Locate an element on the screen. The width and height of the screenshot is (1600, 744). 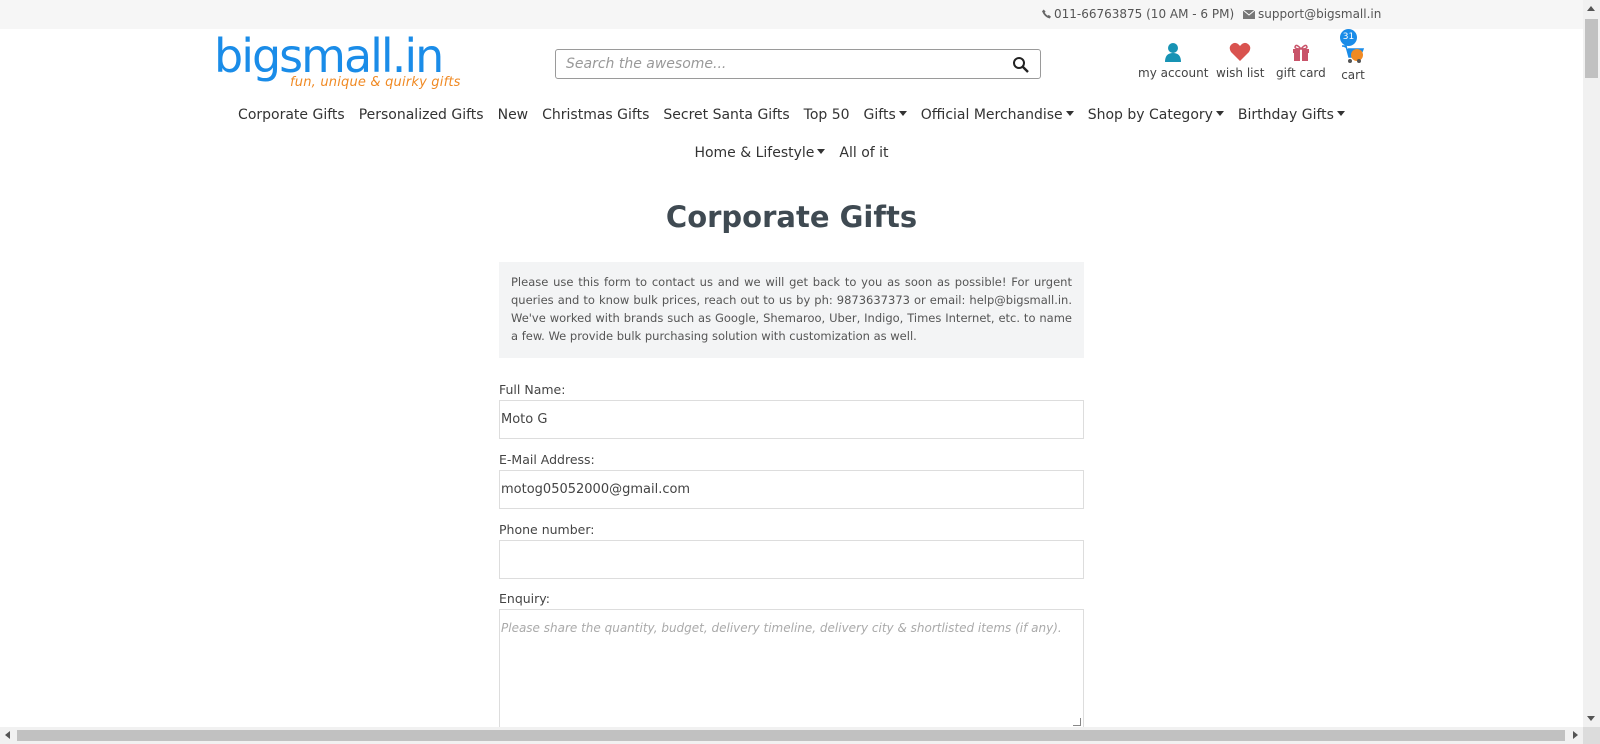
full-name-input: Moto G is located at coordinates (791, 419).